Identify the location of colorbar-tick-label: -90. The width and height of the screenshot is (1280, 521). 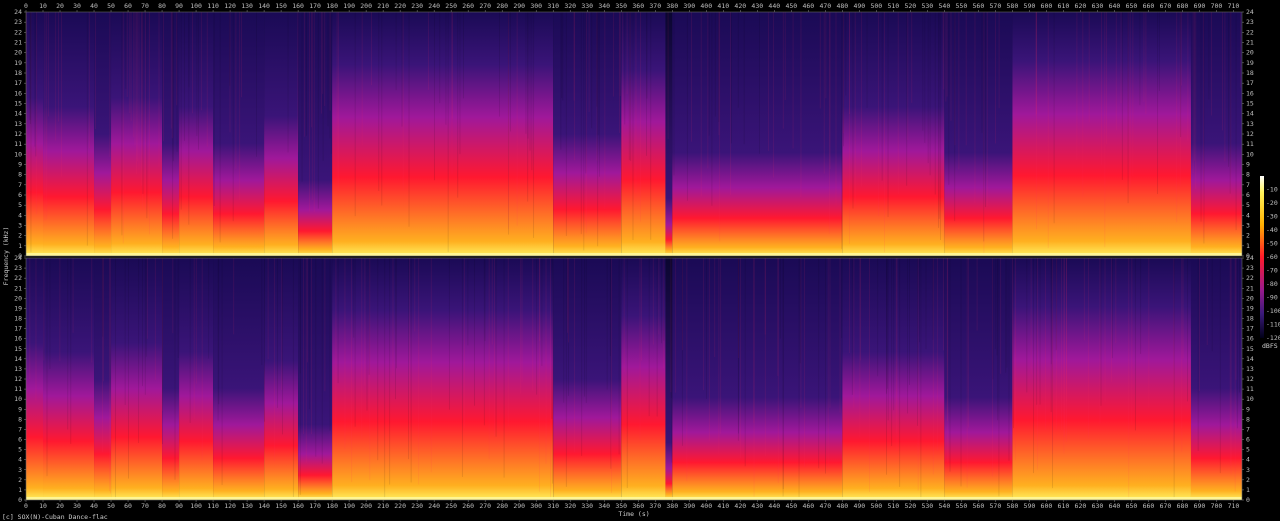
(1272, 298).